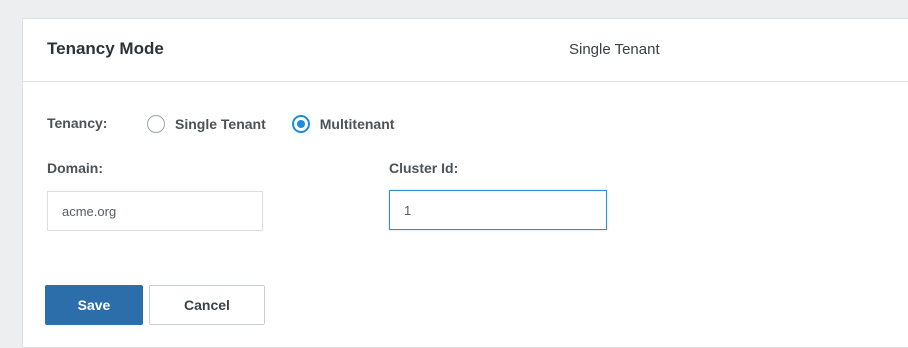 This screenshot has width=908, height=348. I want to click on tenancy-label: Tenancy:, so click(77, 123).